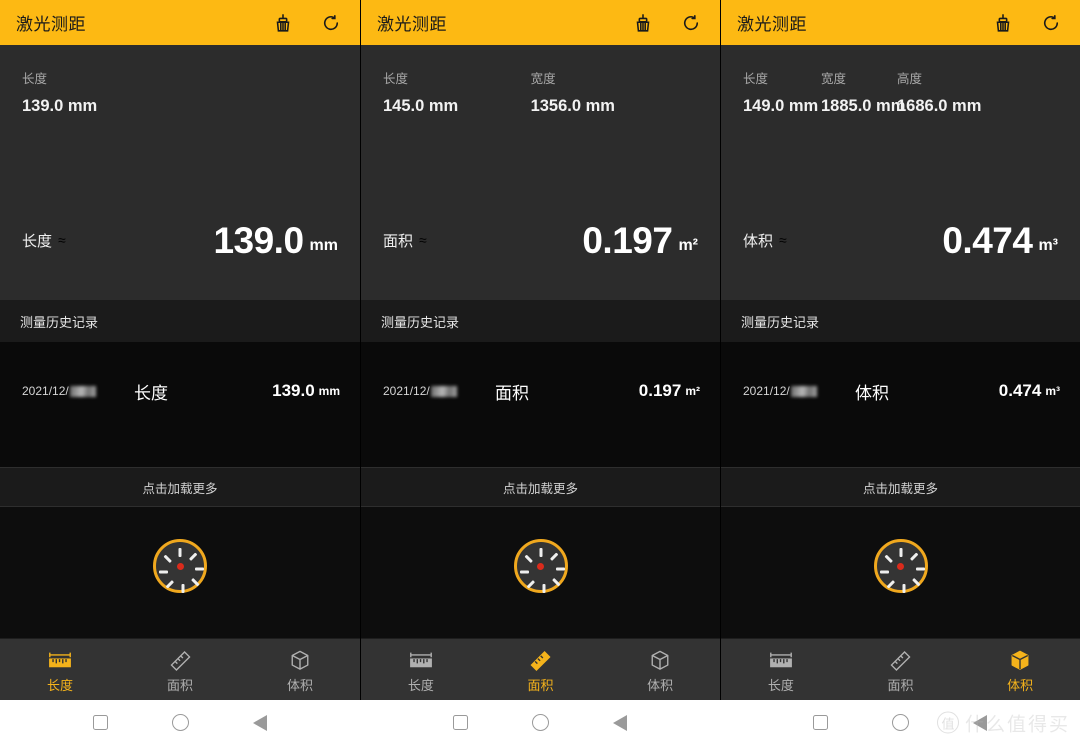 Image resolution: width=1080 pixels, height=745 pixels. I want to click on result-value-row: 139.0 mm, so click(275, 240).